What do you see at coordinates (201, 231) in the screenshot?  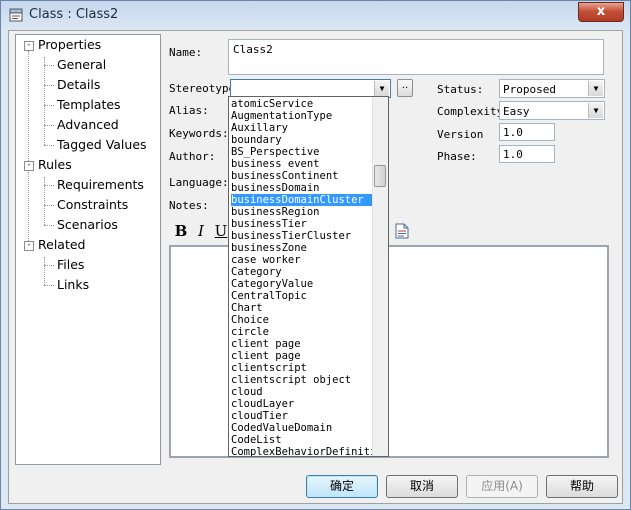 I see `italic-button: I` at bounding box center [201, 231].